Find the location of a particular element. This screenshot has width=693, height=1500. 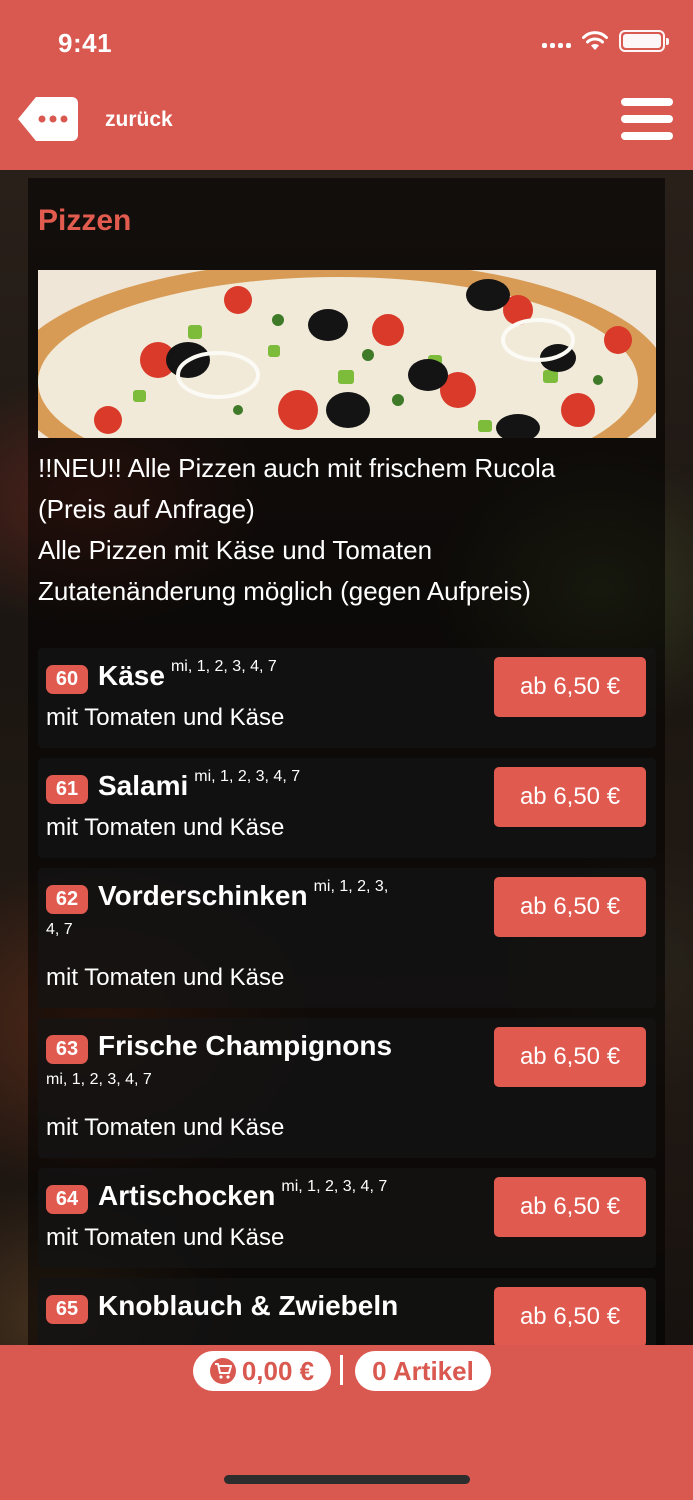

item-name-text: Knoblauch & Zwiebeln is located at coordinates (248, 1305).